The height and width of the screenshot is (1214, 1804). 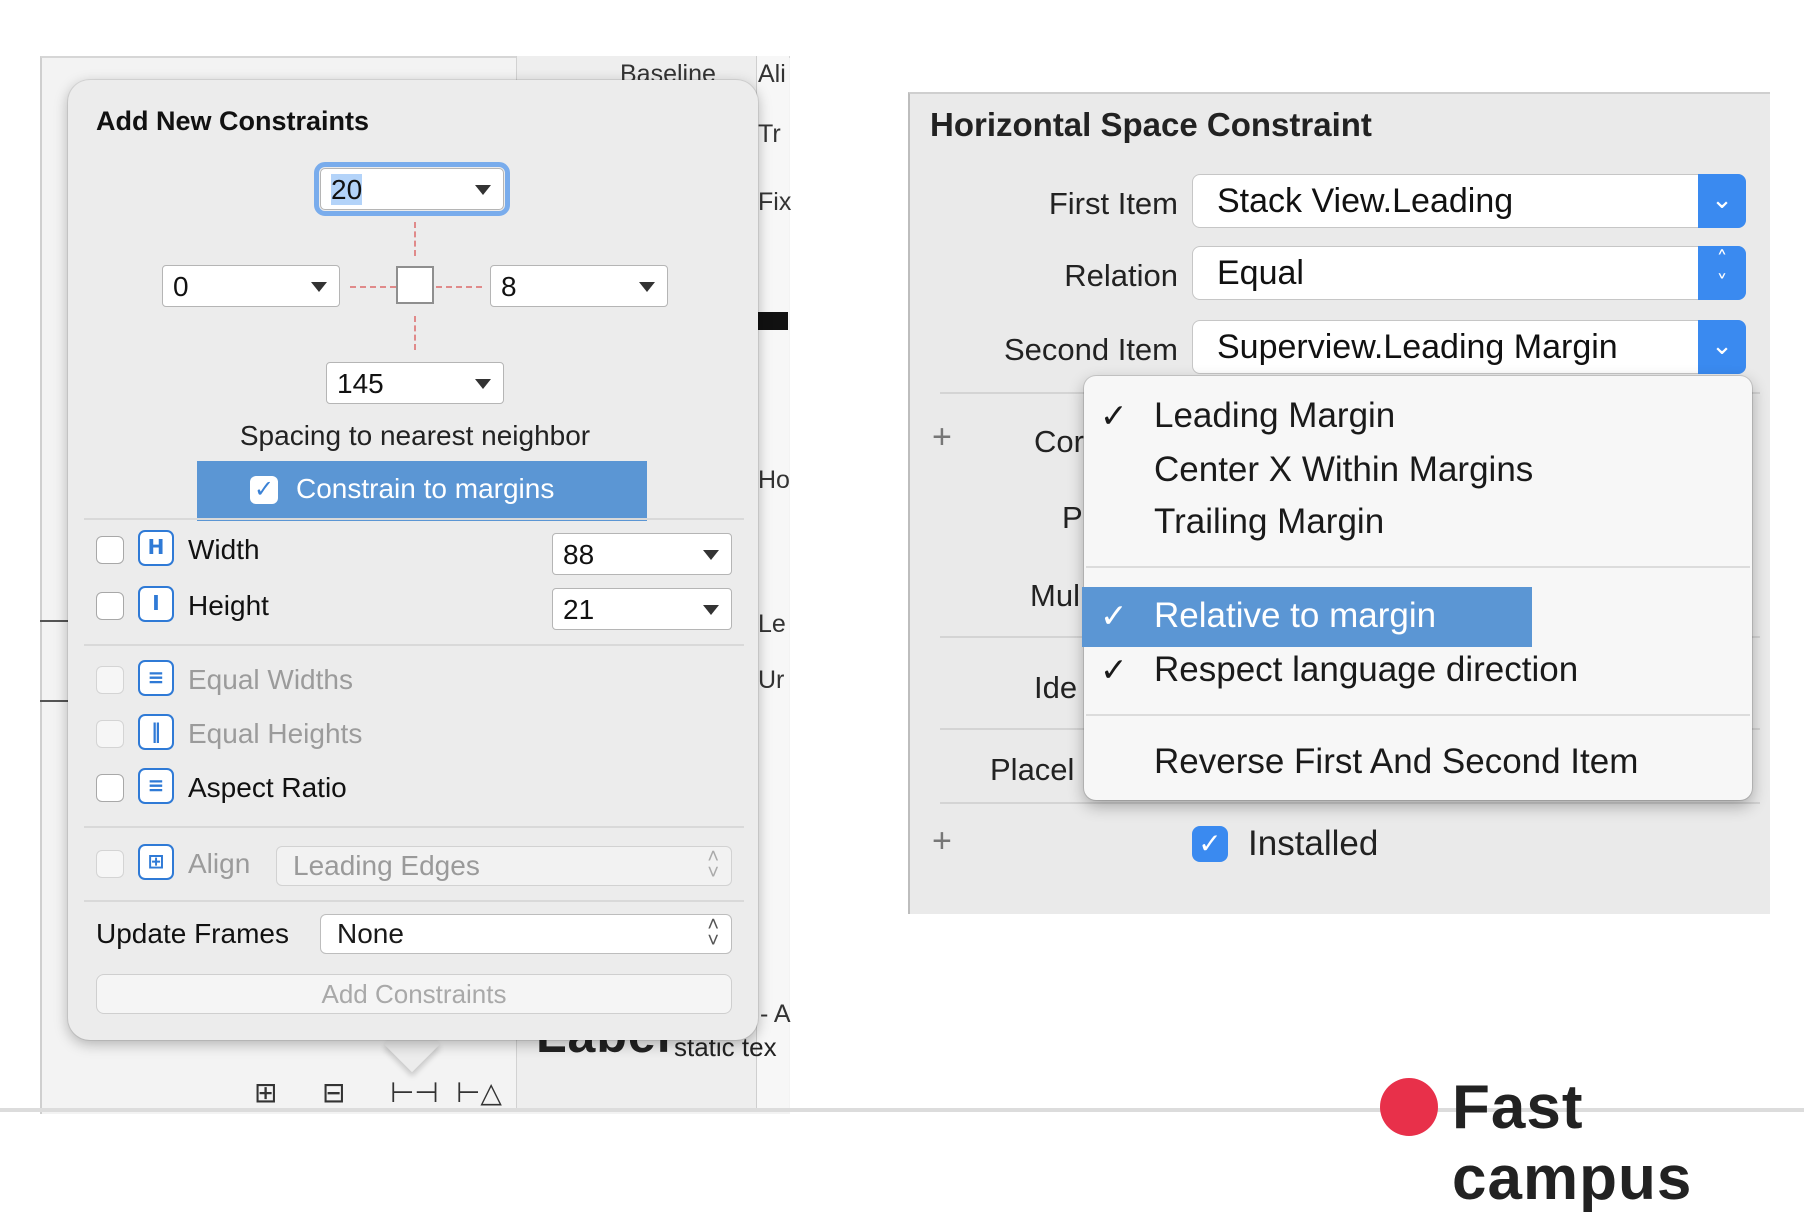 What do you see at coordinates (1295, 616) in the screenshot?
I see `menu-item-relative-to-margin: Relative to margin` at bounding box center [1295, 616].